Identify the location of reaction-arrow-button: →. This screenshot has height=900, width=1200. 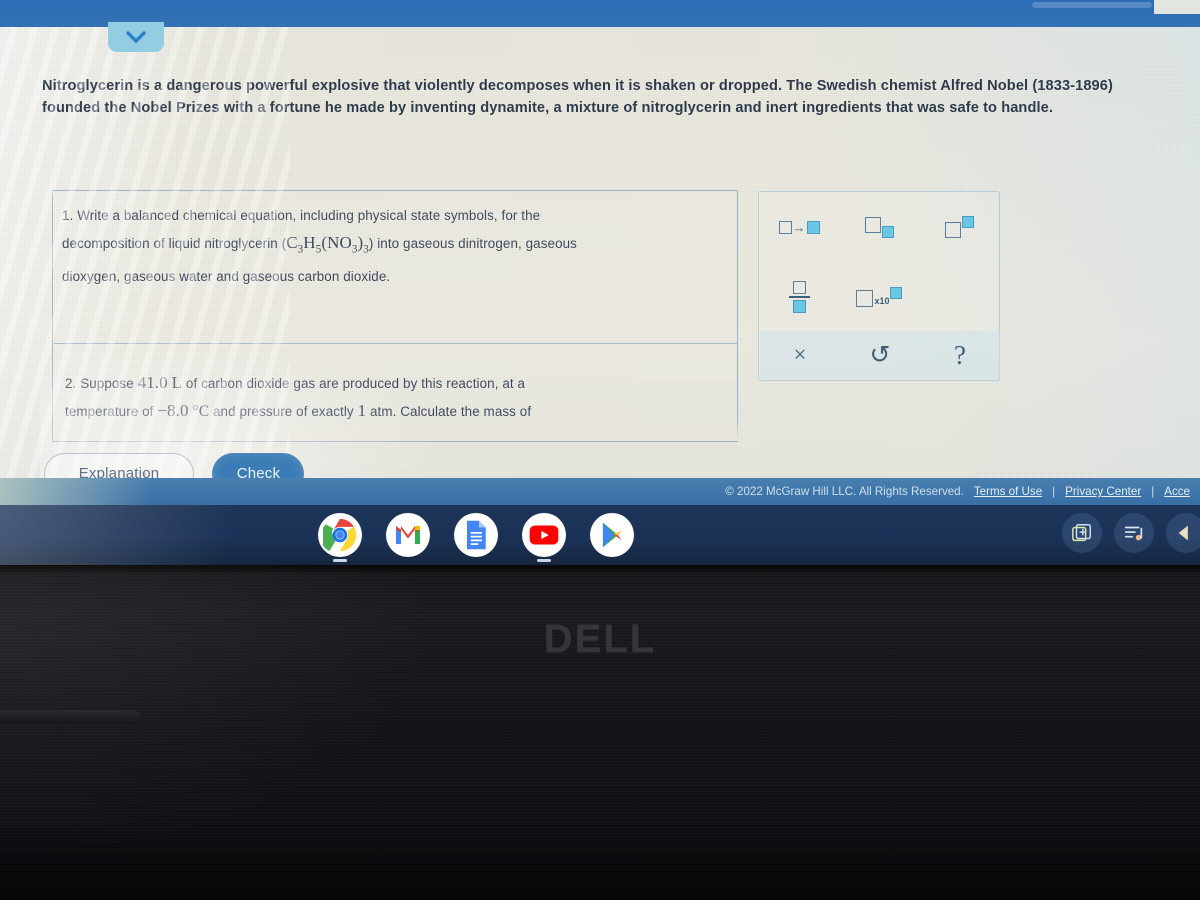
(799, 227).